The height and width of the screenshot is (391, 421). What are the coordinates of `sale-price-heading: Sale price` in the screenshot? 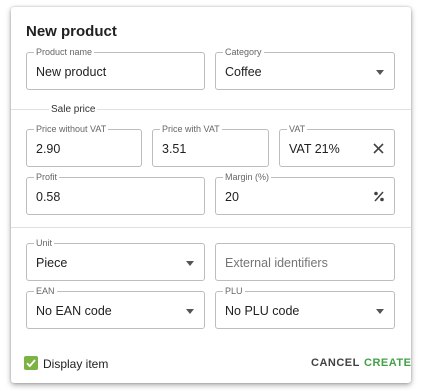 It's located at (73, 109).